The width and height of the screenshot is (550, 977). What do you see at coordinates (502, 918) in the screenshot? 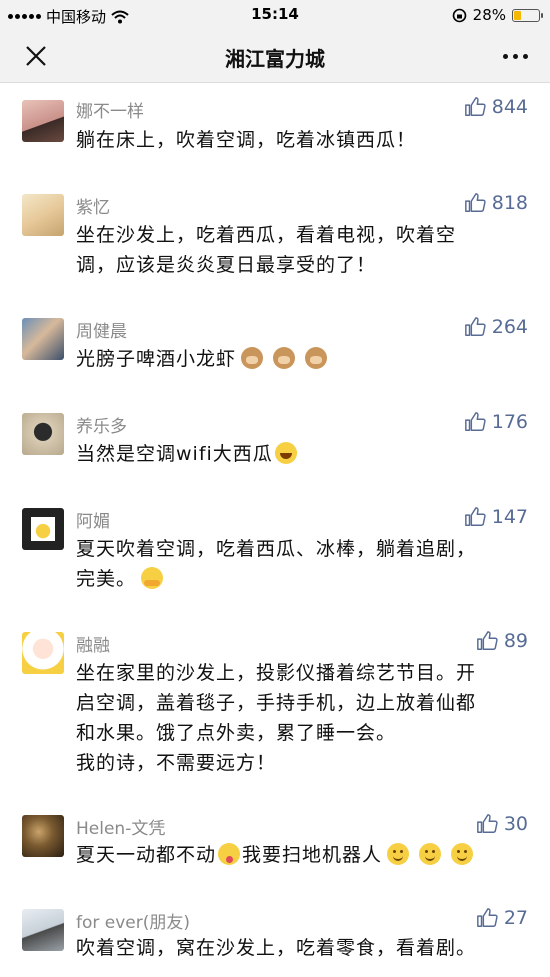
I see `like-button: 27` at bounding box center [502, 918].